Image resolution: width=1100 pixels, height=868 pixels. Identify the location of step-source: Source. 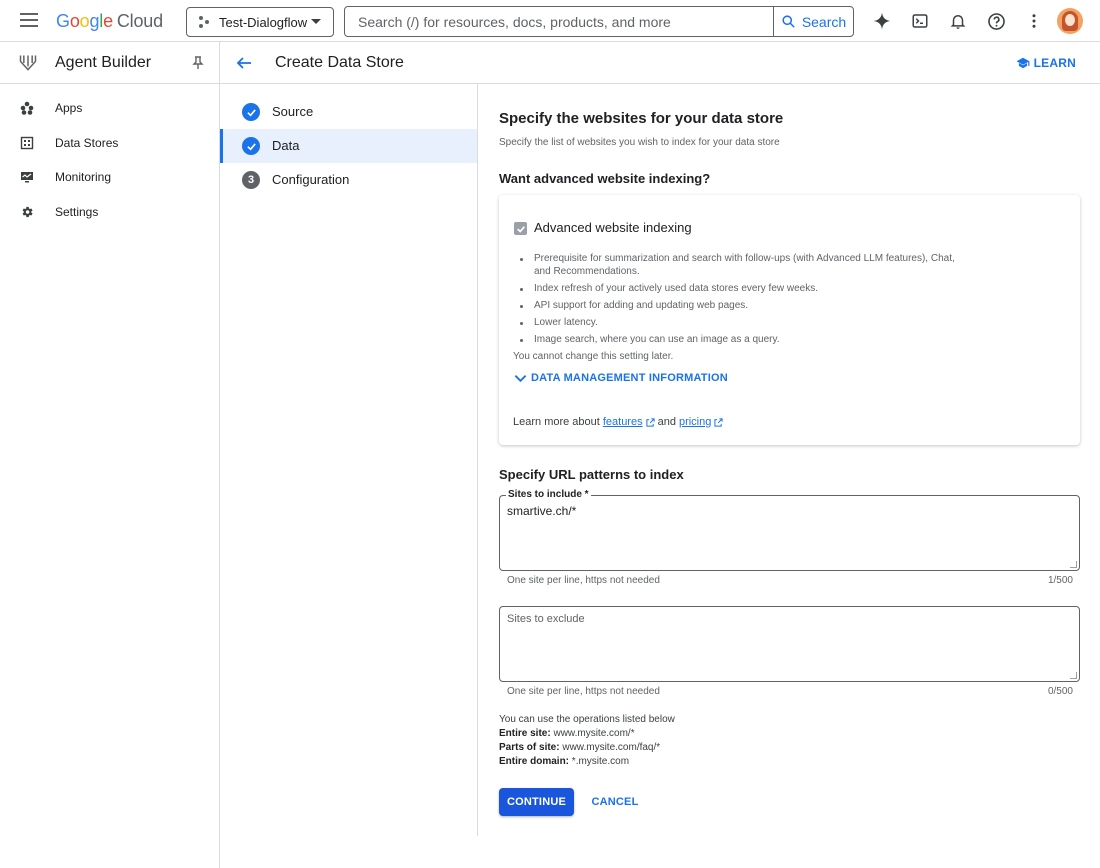
(348, 112).